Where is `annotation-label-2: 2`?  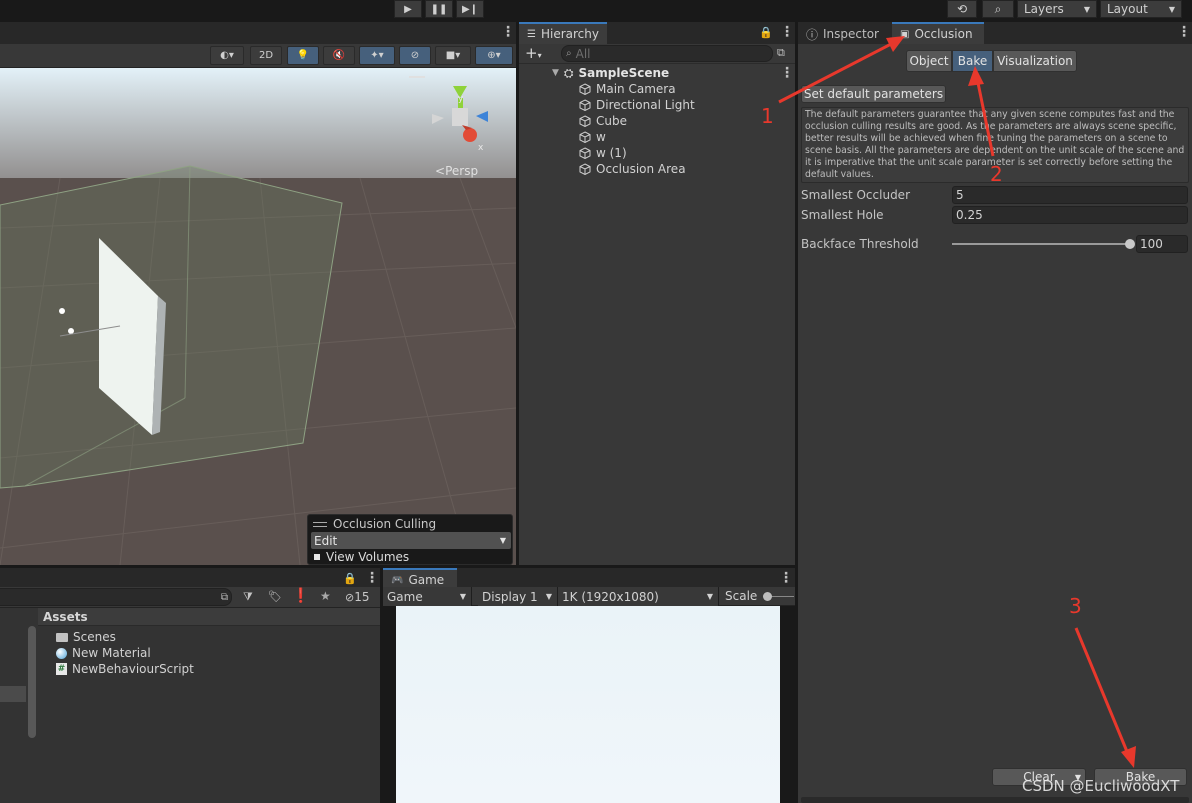 annotation-label-2: 2 is located at coordinates (996, 174).